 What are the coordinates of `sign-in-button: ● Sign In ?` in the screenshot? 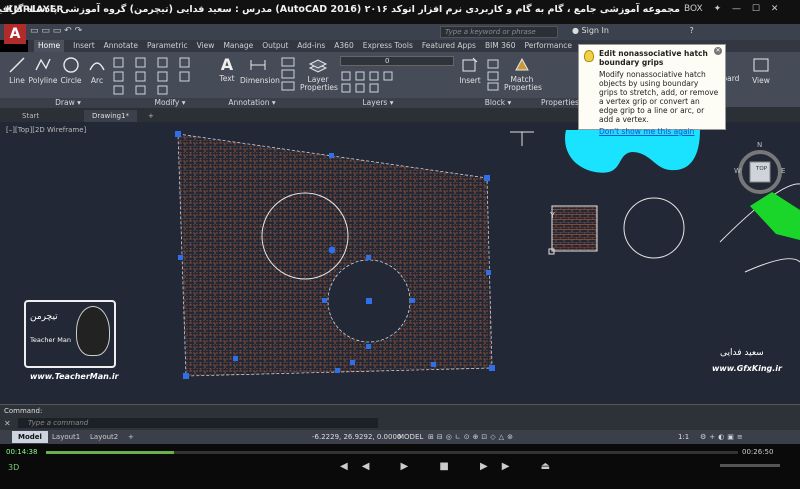 It's located at (633, 30).